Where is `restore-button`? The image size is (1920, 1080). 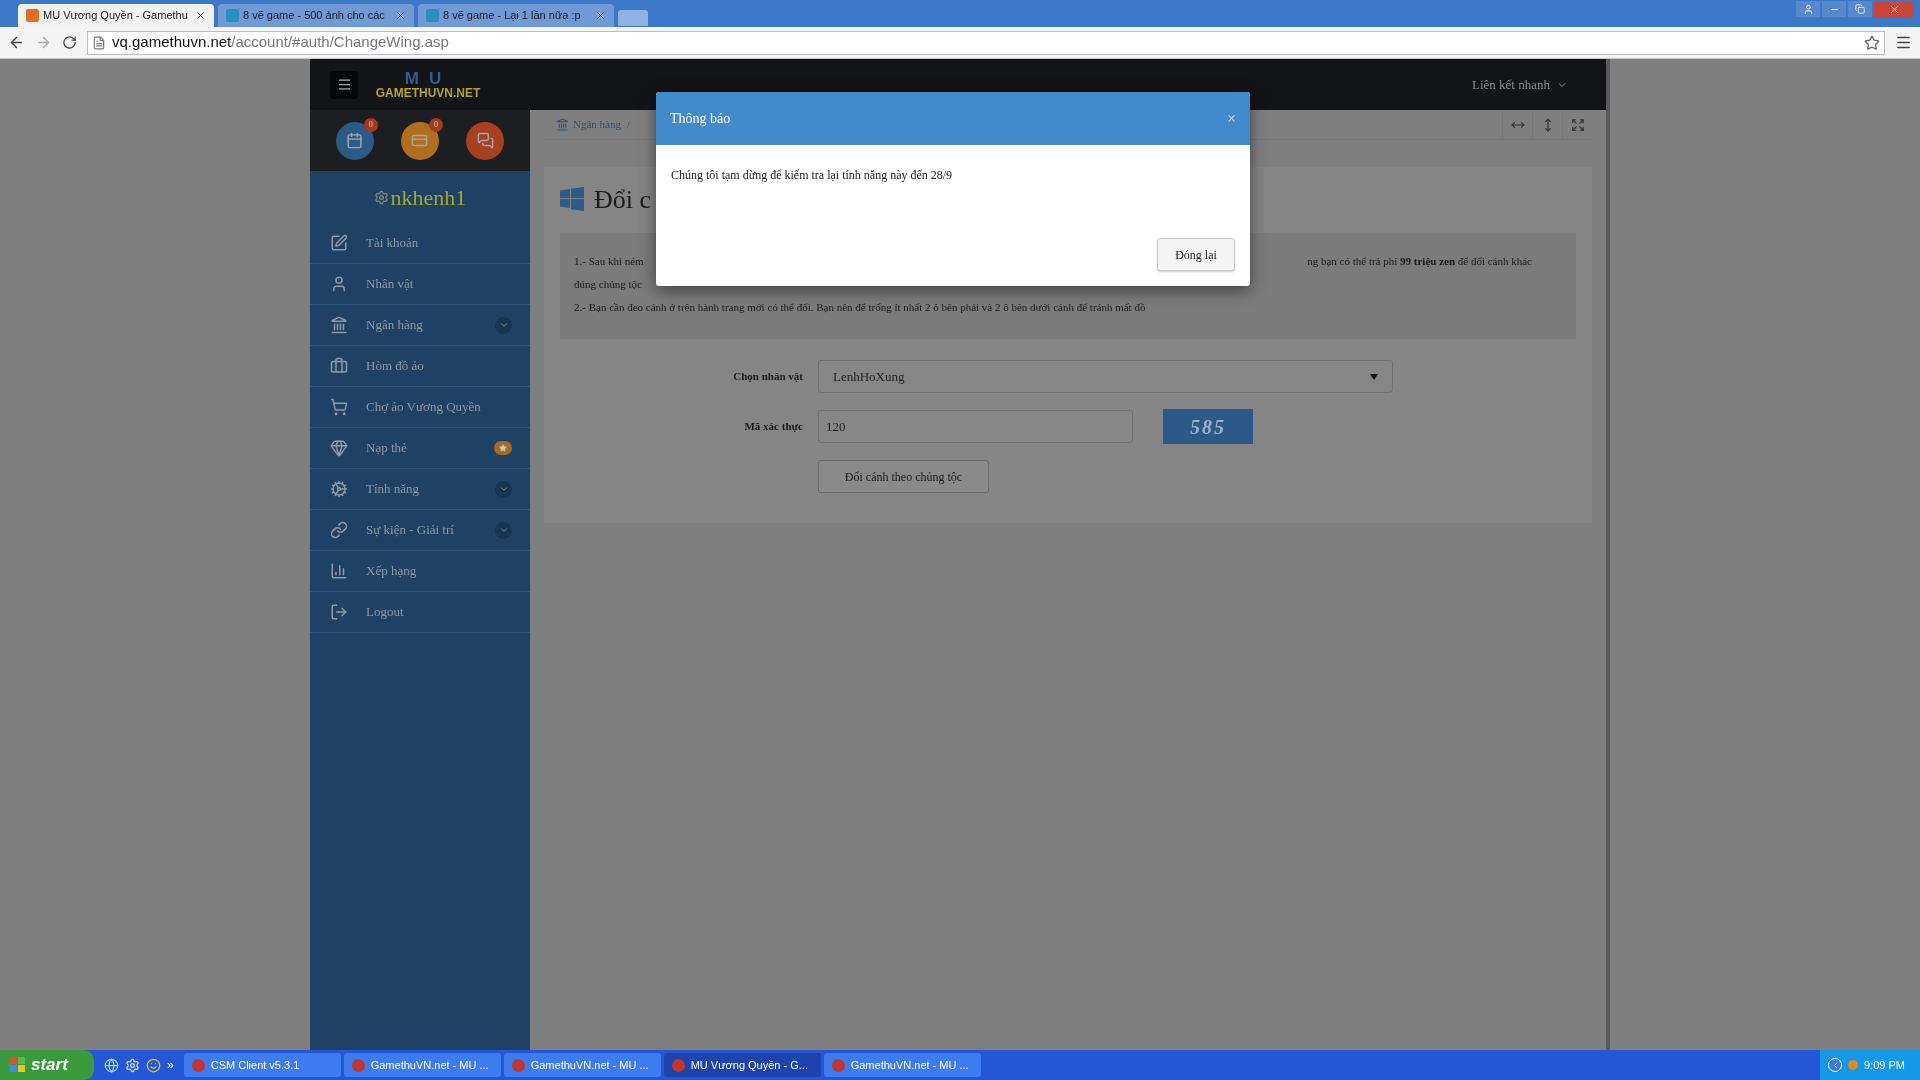 restore-button is located at coordinates (1860, 9).